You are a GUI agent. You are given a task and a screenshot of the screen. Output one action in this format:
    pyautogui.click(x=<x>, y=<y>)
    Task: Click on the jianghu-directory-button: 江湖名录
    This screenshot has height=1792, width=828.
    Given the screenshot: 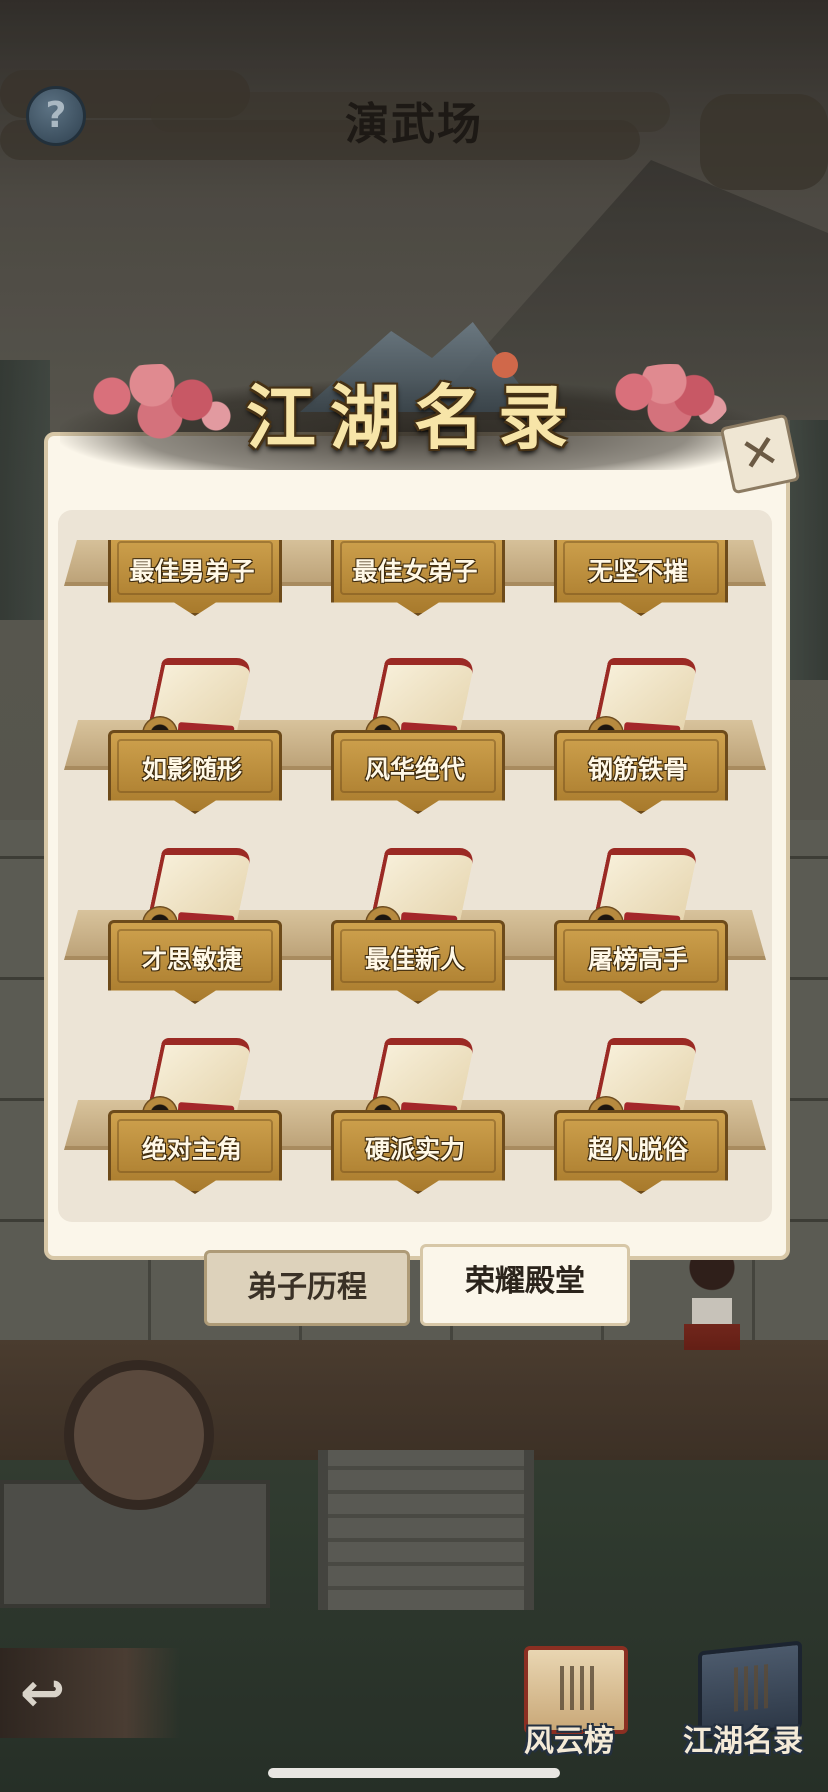 What is the action you would take?
    pyautogui.click(x=743, y=1703)
    